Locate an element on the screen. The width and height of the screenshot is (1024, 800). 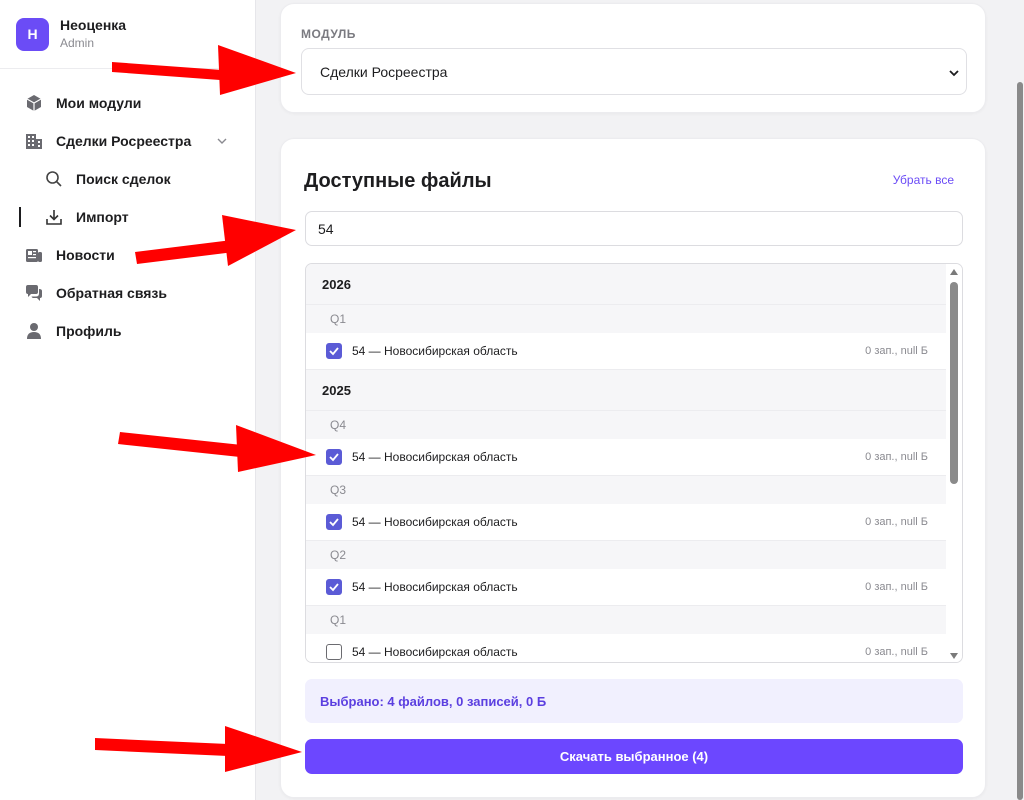
newspaper-icon is located at coordinates (34, 255).